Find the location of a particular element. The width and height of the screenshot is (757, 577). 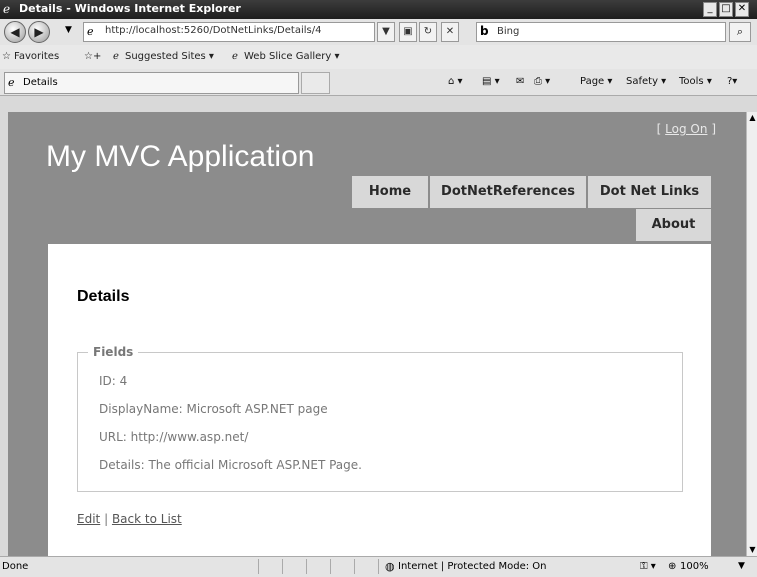

address-dropdown-button: ▼ is located at coordinates (386, 32).